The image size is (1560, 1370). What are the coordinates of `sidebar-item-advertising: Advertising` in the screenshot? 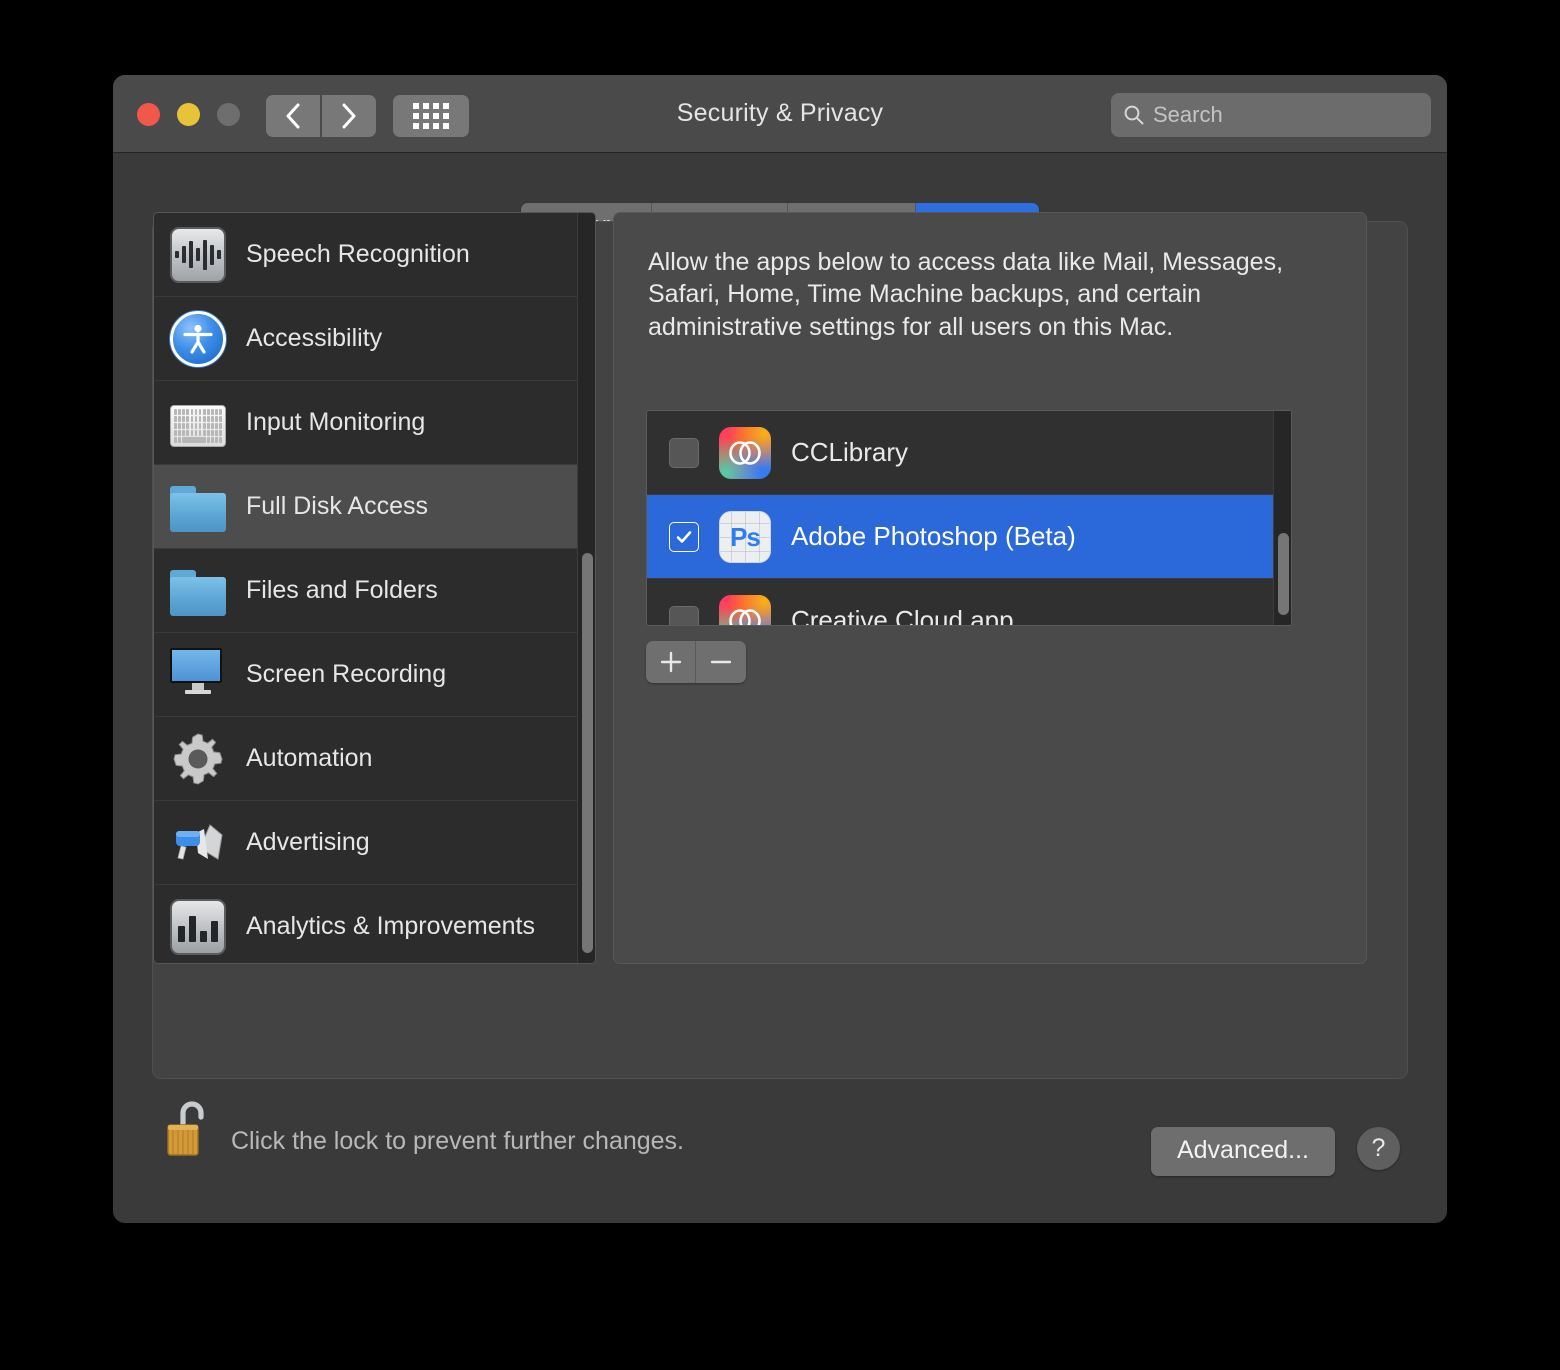 It's located at (374, 843).